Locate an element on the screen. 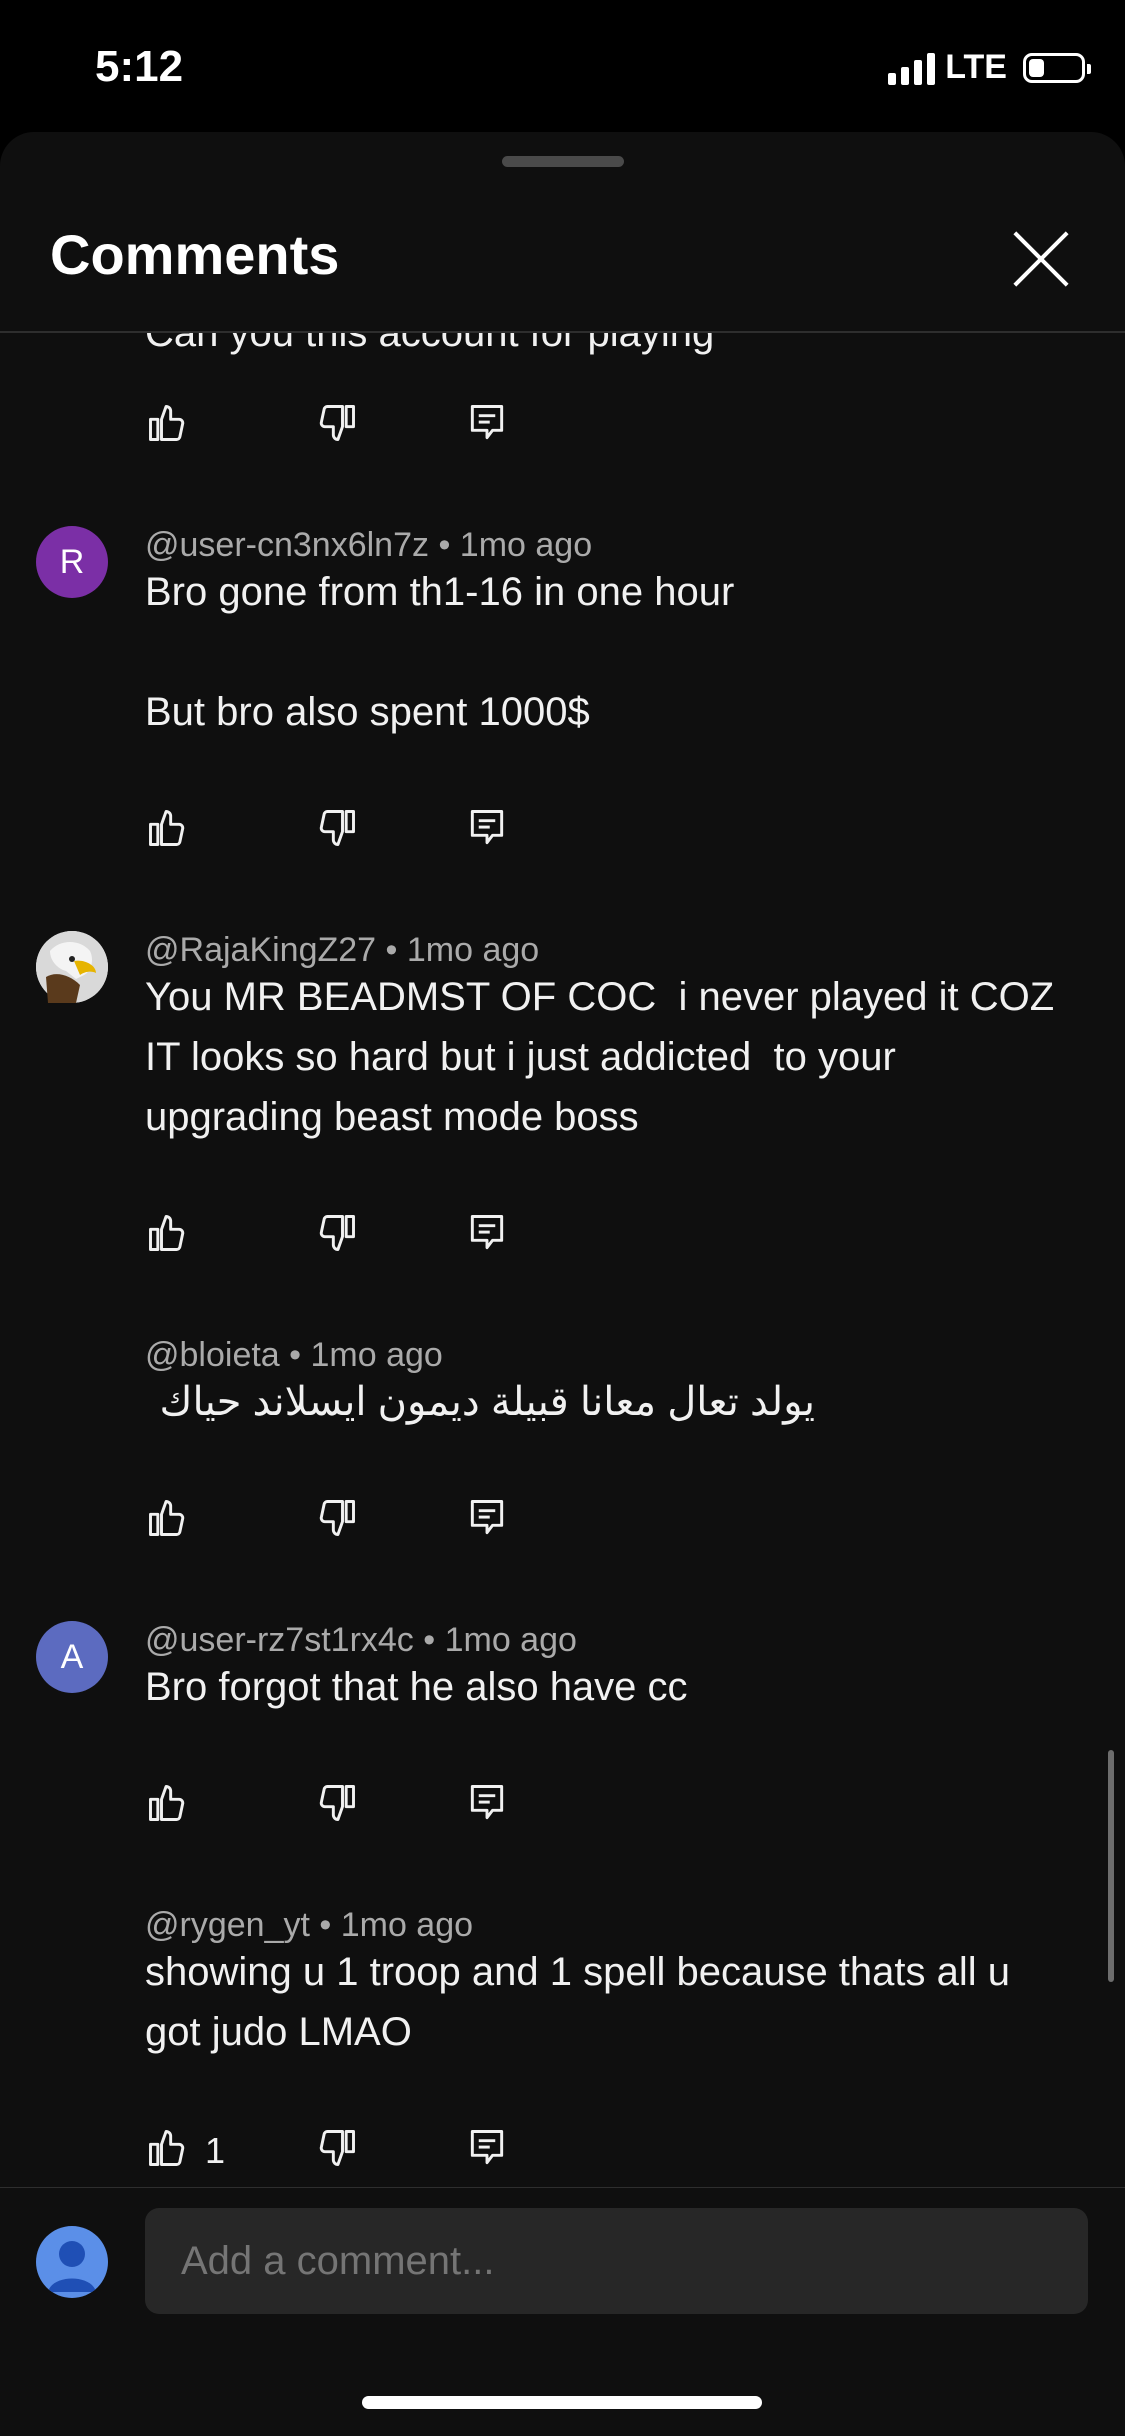  sheet-title: Comments is located at coordinates (195, 254).